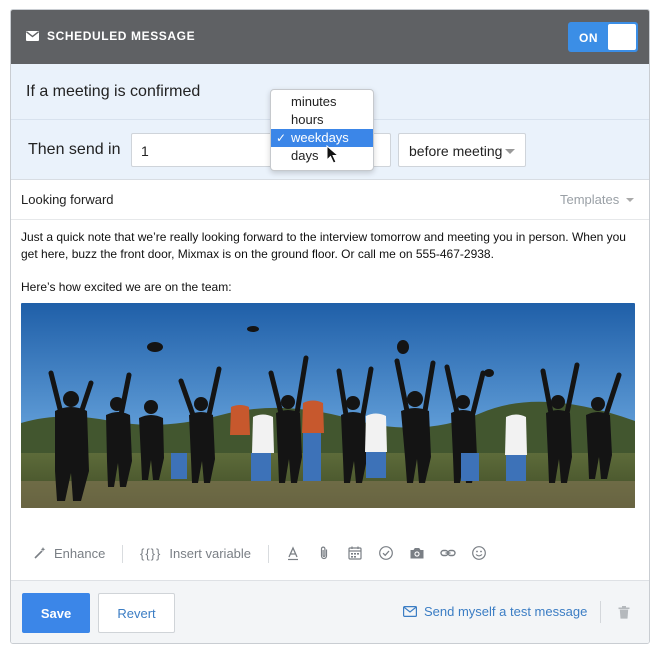  Describe the element at coordinates (151, 553) in the screenshot. I see `braces-icon: {{}}` at that location.